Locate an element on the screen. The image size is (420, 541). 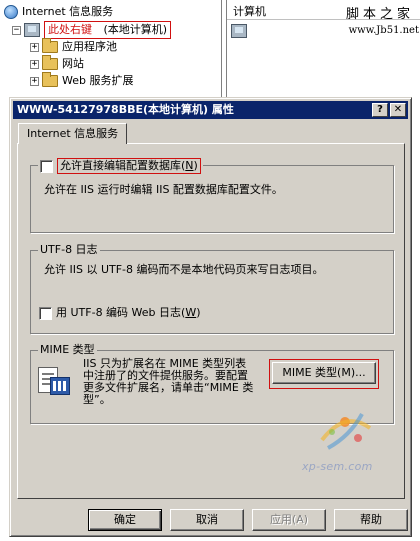
utf8-log-label: 用 UTF-8 编码 Web 日志( is located at coordinates (121, 312).